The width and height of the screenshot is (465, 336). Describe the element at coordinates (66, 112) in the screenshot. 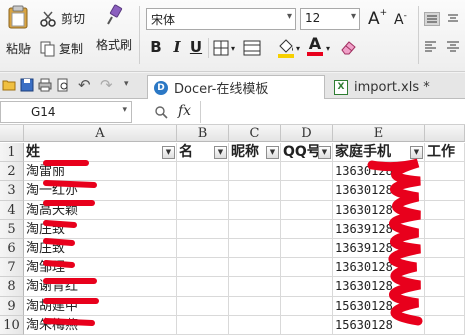

I see `name-box: G14 ▾` at that location.